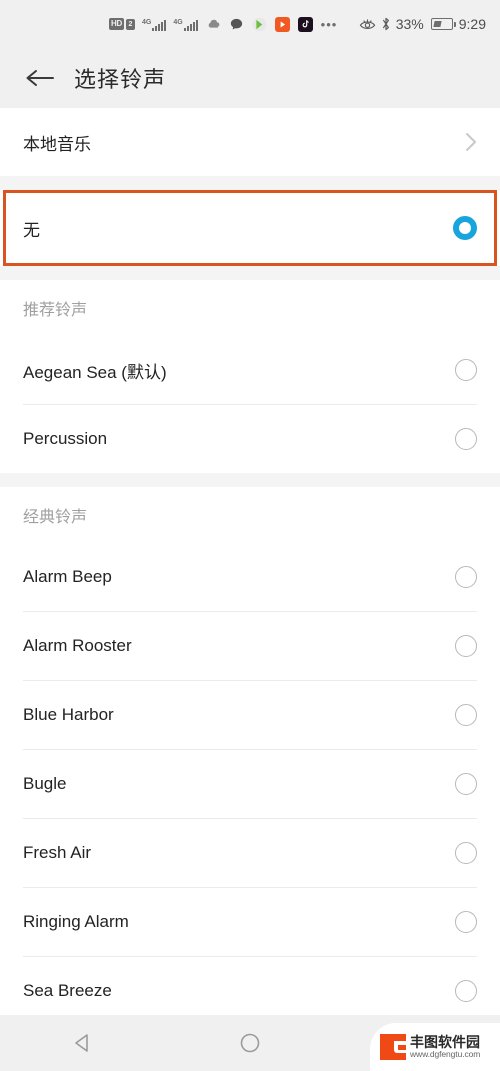 The image size is (500, 1071). What do you see at coordinates (130, 24) in the screenshot?
I see `sim-card-icon: 2` at bounding box center [130, 24].